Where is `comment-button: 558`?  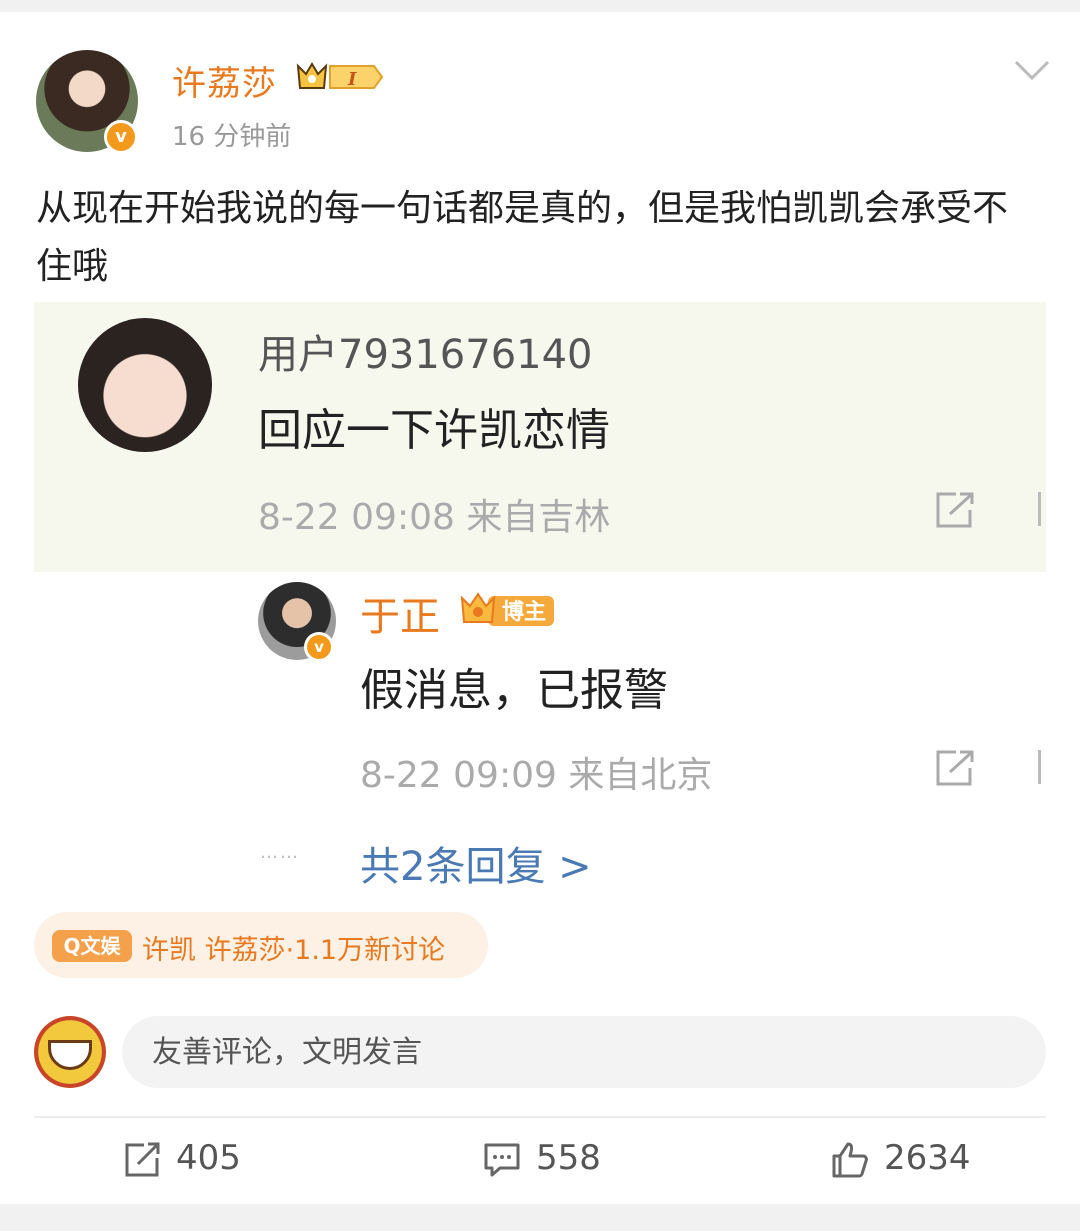
comment-button: 558 is located at coordinates (552, 1160).